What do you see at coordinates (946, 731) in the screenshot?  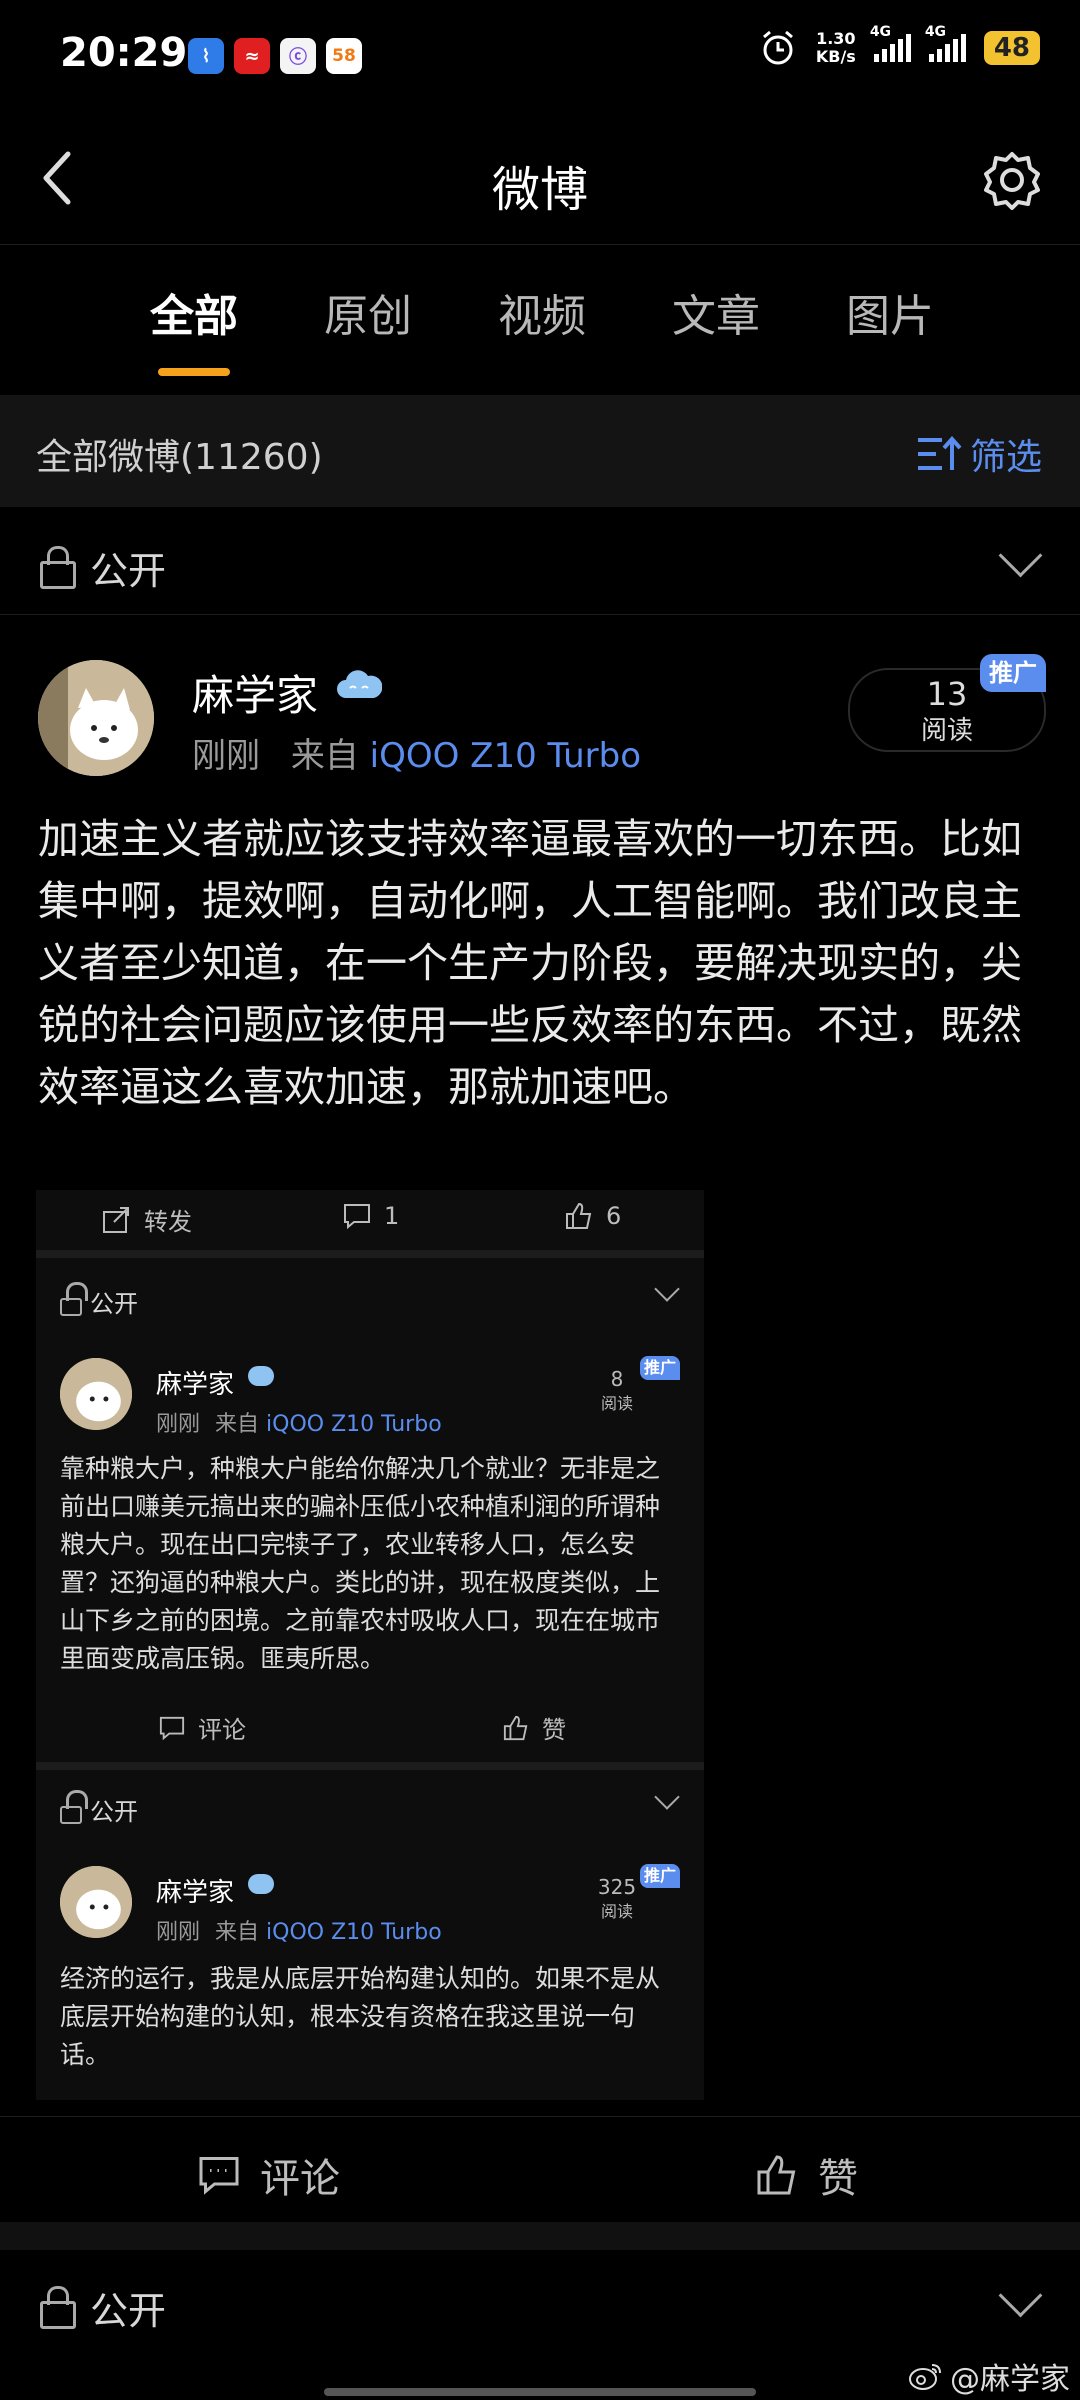 I see `read-label: 阅读` at bounding box center [946, 731].